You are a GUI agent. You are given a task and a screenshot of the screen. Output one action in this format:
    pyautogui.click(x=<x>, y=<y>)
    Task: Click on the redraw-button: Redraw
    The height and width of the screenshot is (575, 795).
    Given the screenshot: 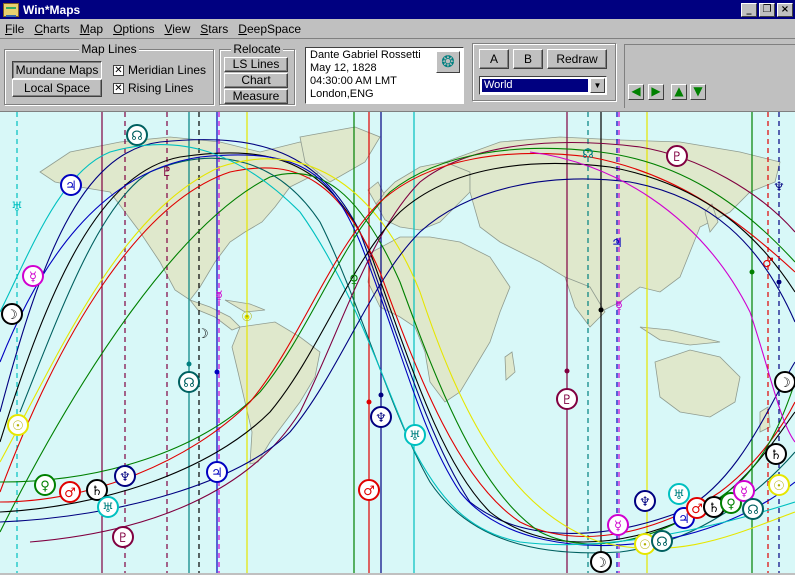 What is the action you would take?
    pyautogui.click(x=577, y=59)
    